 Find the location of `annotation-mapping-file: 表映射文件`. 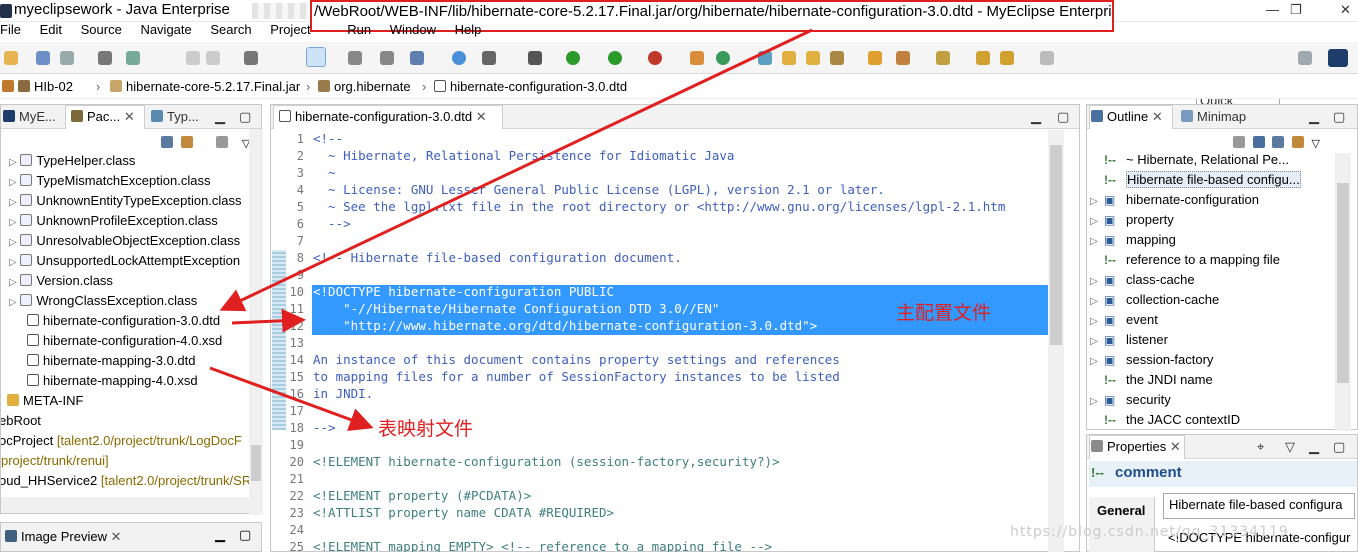

annotation-mapping-file: 表映射文件 is located at coordinates (426, 429).